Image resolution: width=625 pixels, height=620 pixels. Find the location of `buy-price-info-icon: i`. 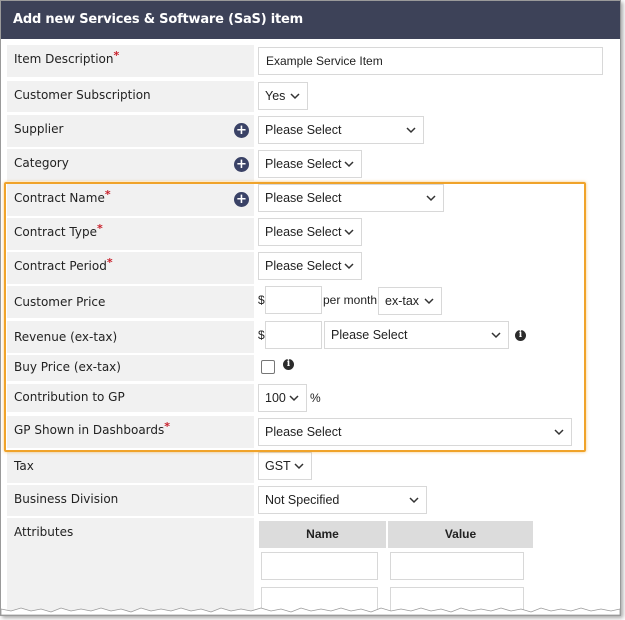

buy-price-info-icon: i is located at coordinates (288, 364).